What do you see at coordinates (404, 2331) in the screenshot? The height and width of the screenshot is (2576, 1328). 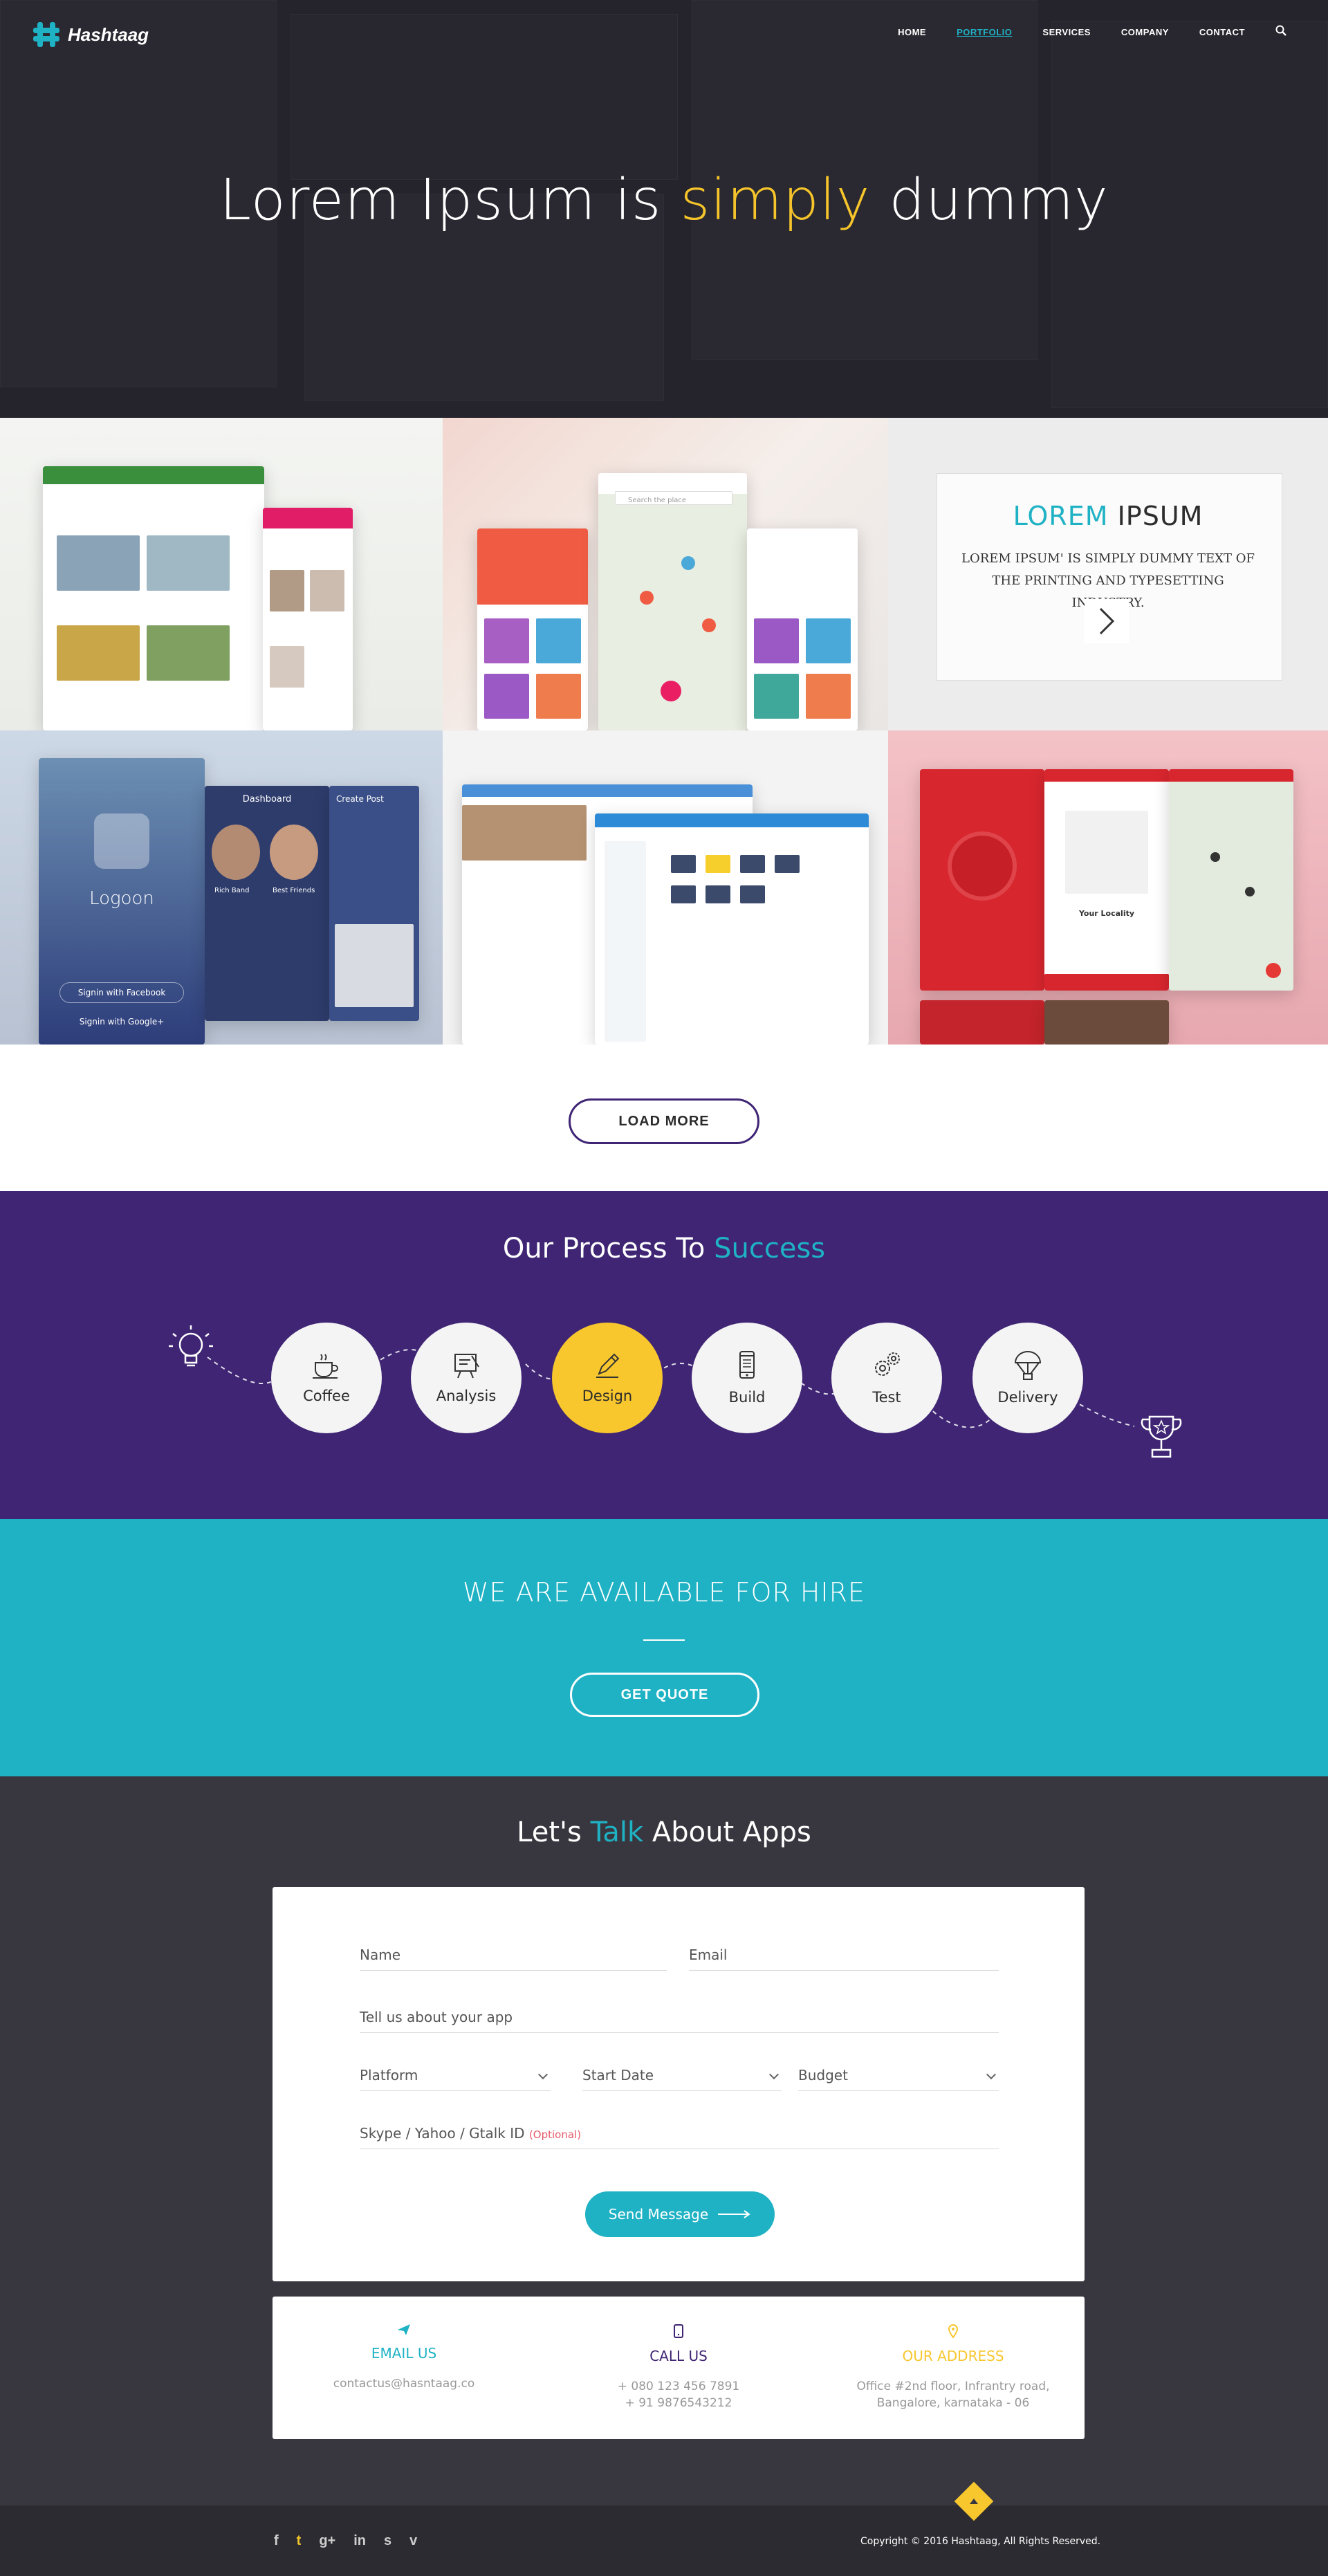 I see `paper-plane-icon` at bounding box center [404, 2331].